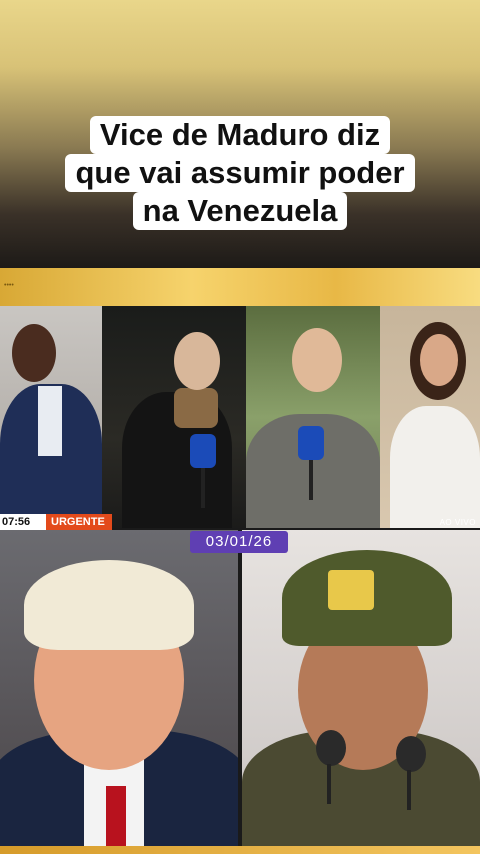  I want to click on news-stripe-banner: ••••, so click(240, 287).